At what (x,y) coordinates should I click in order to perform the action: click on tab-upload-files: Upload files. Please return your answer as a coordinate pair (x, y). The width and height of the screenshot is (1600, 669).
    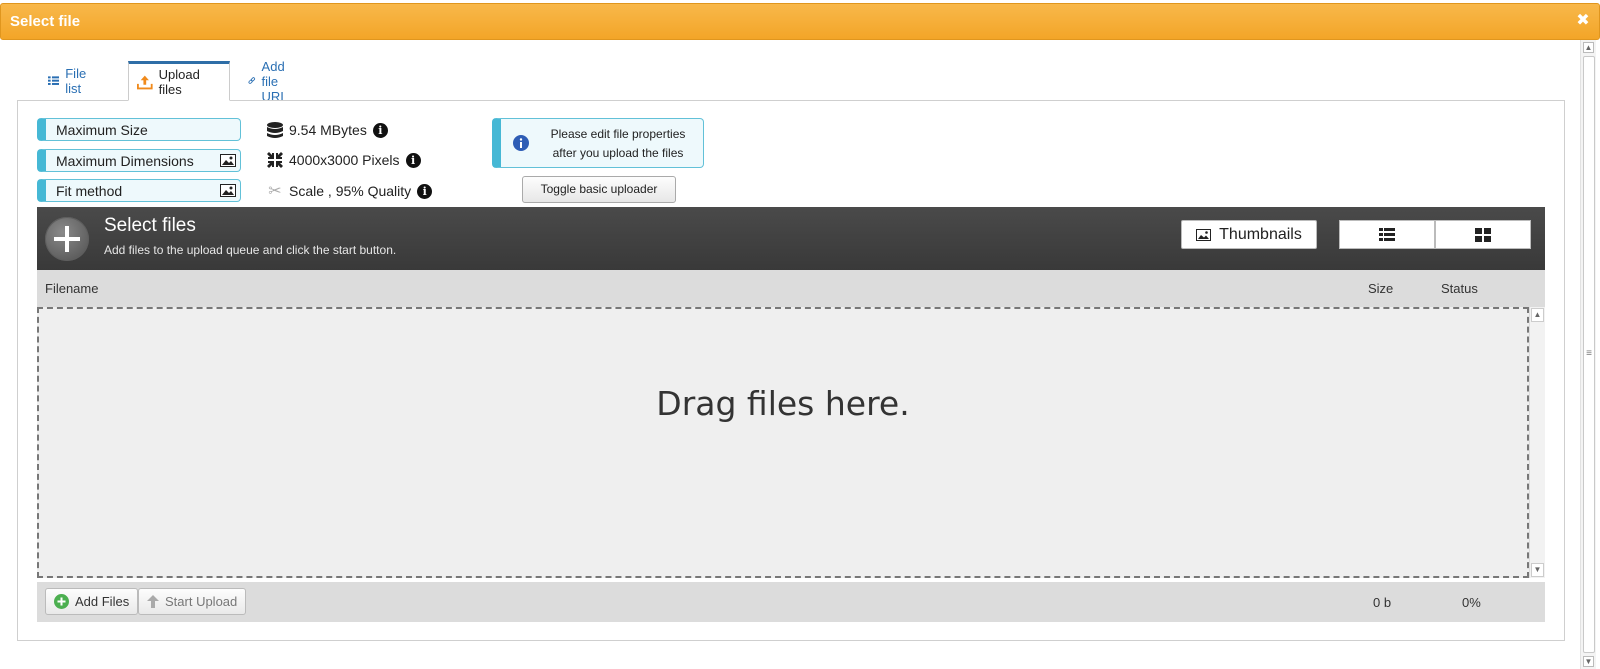
    Looking at the image, I should click on (179, 81).